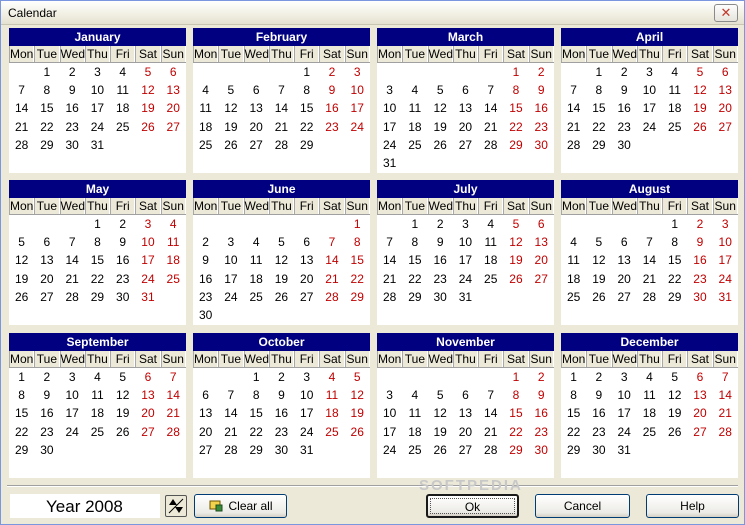 Image resolution: width=745 pixels, height=525 pixels. I want to click on ok-button: Ok, so click(472, 506).